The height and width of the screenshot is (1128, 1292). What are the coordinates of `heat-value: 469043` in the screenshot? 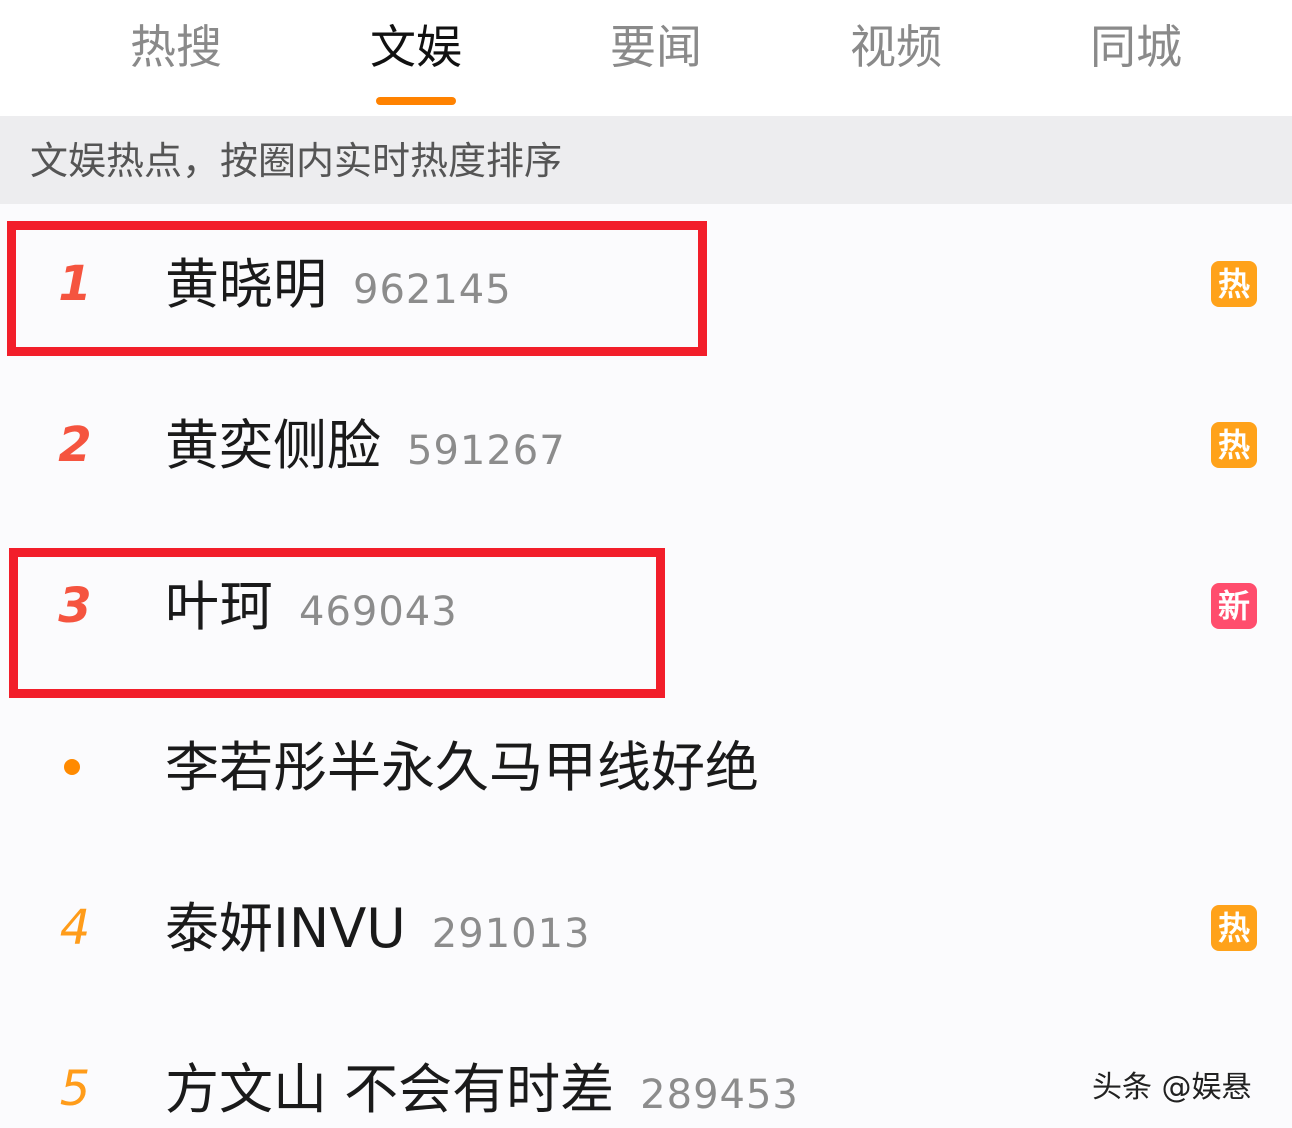 It's located at (378, 612).